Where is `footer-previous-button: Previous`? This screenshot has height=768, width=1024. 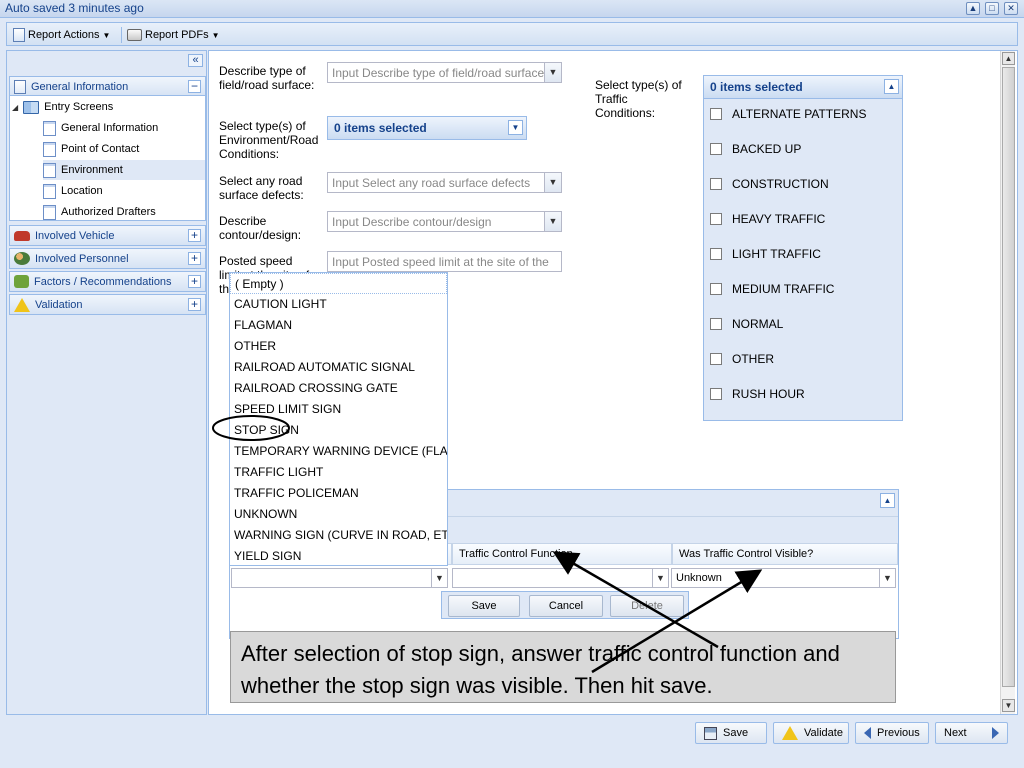
footer-previous-button: Previous is located at coordinates (892, 733).